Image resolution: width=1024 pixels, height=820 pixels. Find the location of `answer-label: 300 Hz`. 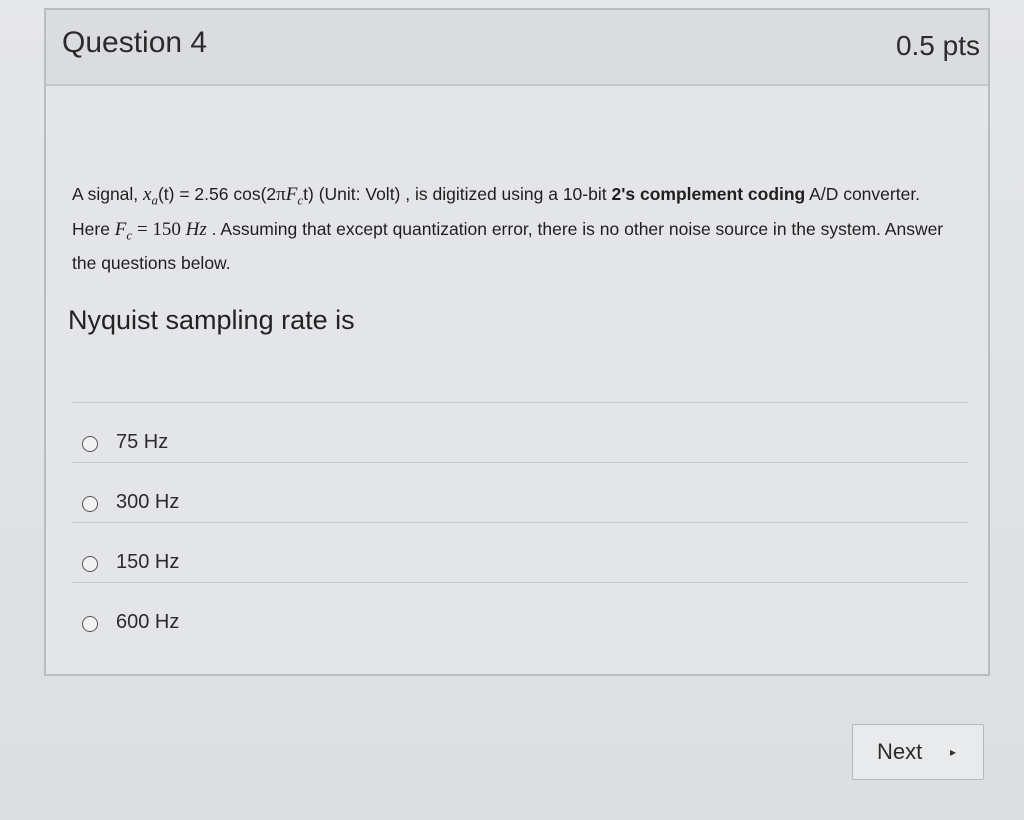

answer-label: 300 Hz is located at coordinates (147, 502).